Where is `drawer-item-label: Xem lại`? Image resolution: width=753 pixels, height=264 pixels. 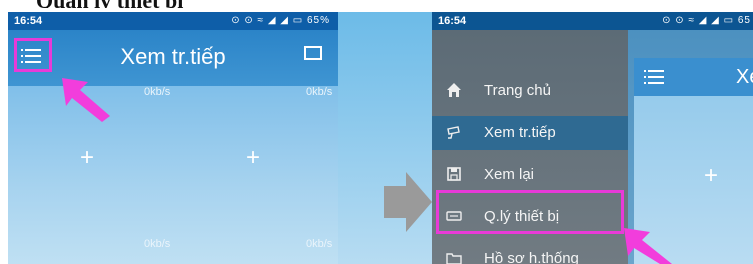
drawer-item-label: Xem lại is located at coordinates (509, 174).